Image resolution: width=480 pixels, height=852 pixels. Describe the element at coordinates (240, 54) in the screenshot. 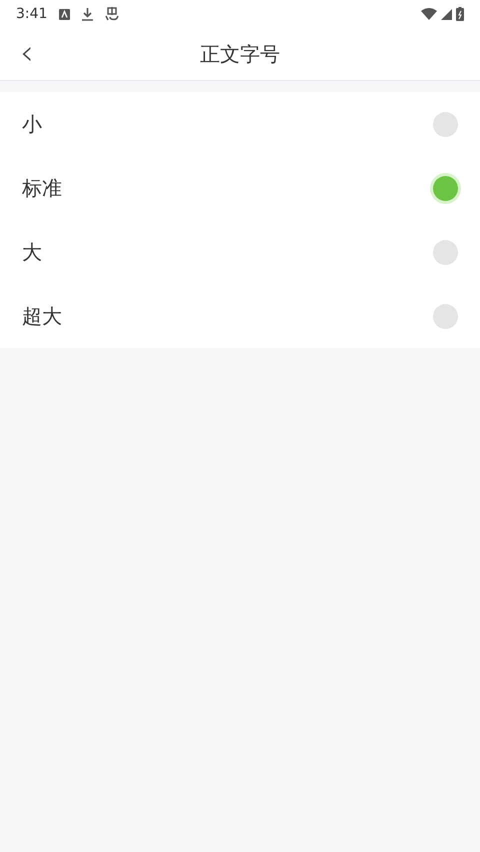

I see `page-title: 正文字号` at that location.